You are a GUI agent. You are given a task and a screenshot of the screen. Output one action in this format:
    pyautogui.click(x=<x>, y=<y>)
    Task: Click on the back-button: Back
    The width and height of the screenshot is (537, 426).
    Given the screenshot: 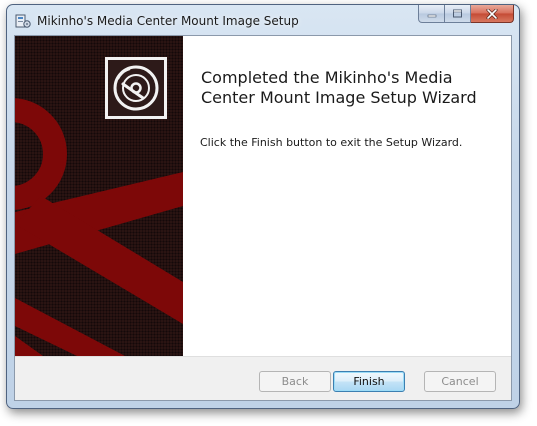 What is the action you would take?
    pyautogui.click(x=295, y=381)
    